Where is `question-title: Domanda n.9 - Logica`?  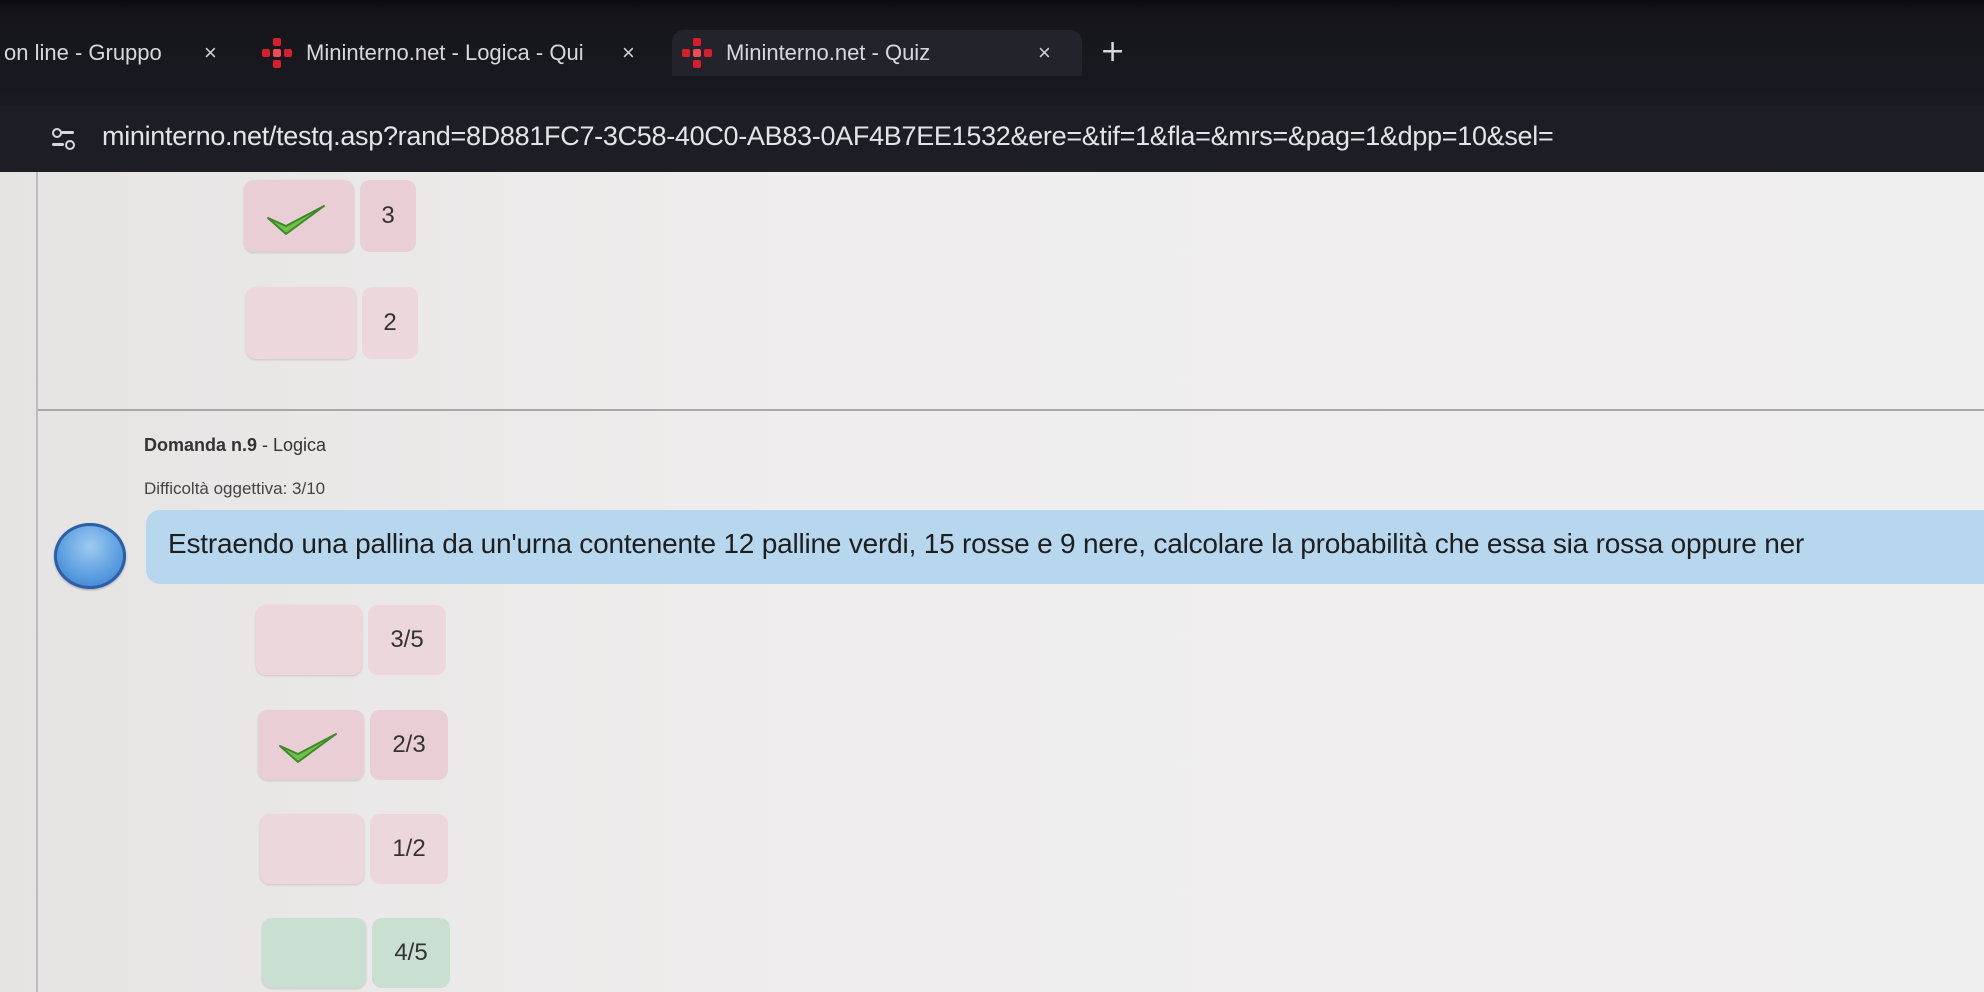 question-title: Domanda n.9 - Logica is located at coordinates (235, 445).